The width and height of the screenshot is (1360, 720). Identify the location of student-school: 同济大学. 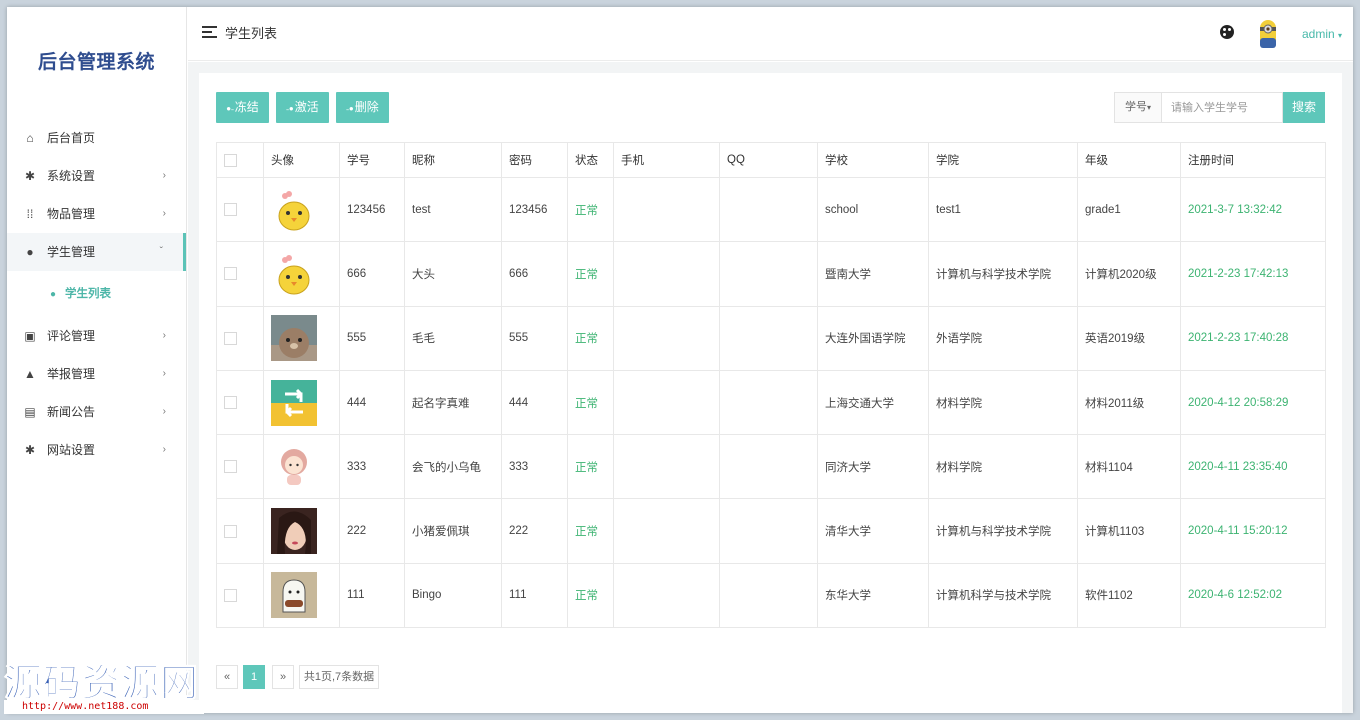
(873, 467).